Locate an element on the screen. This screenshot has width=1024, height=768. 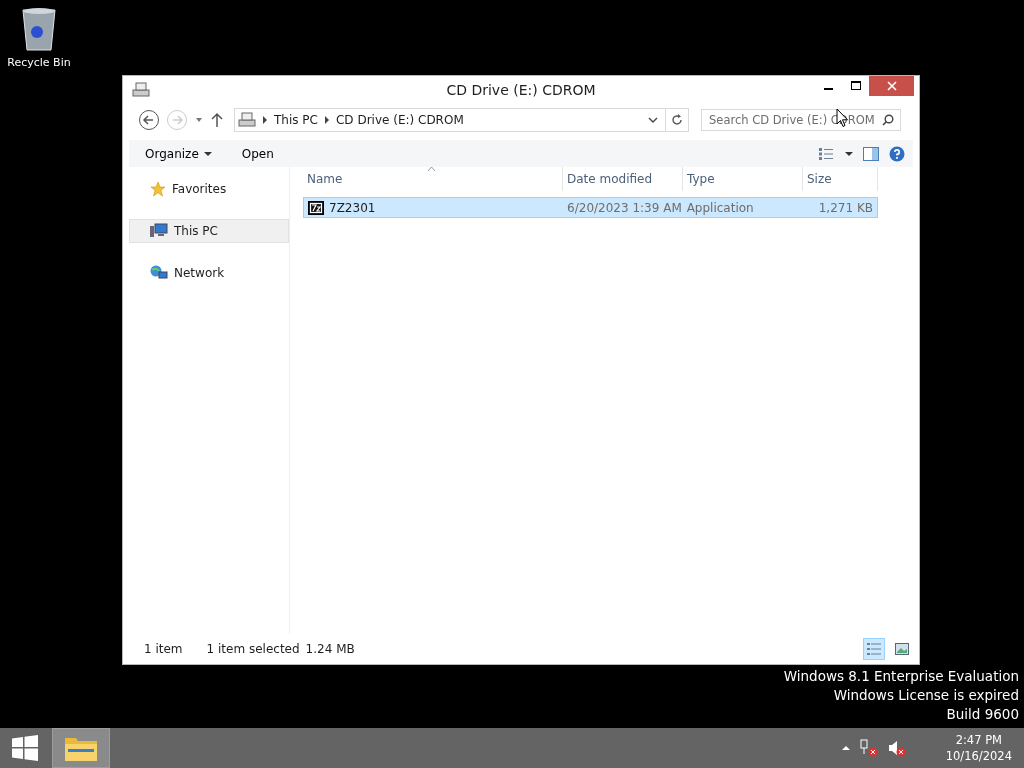
caret-up-icon is located at coordinates (845, 748).